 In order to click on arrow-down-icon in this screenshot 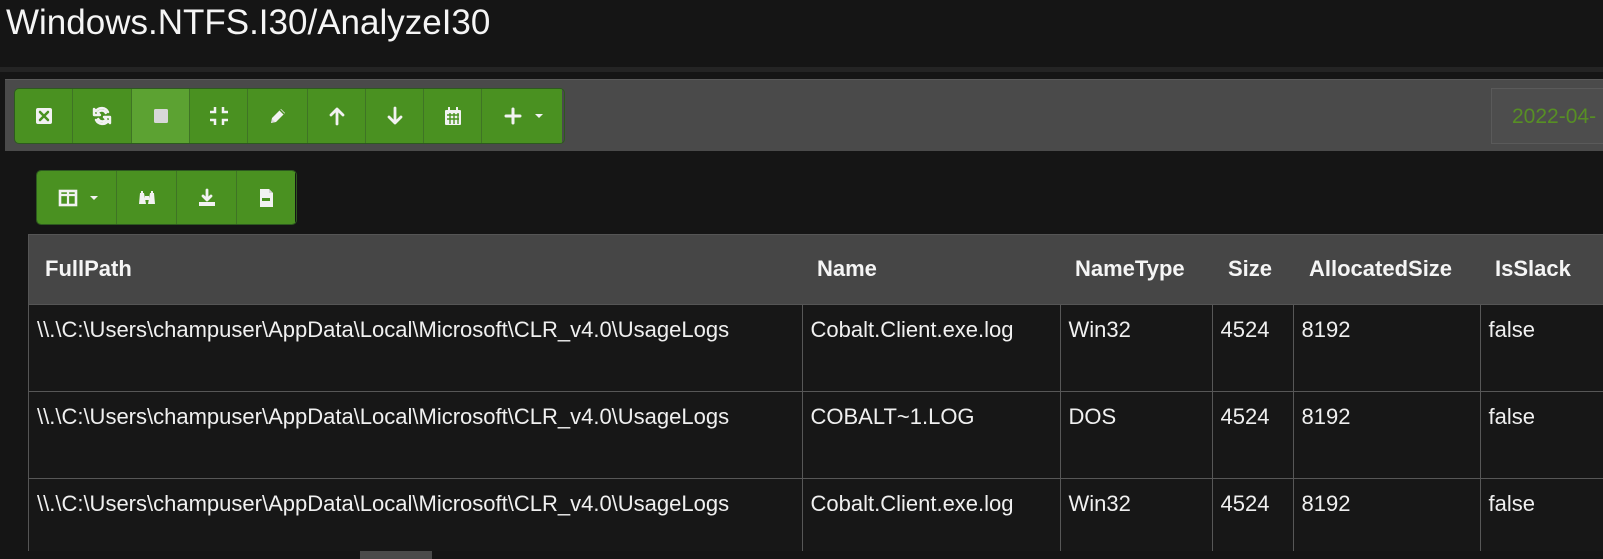, I will do `click(395, 116)`.